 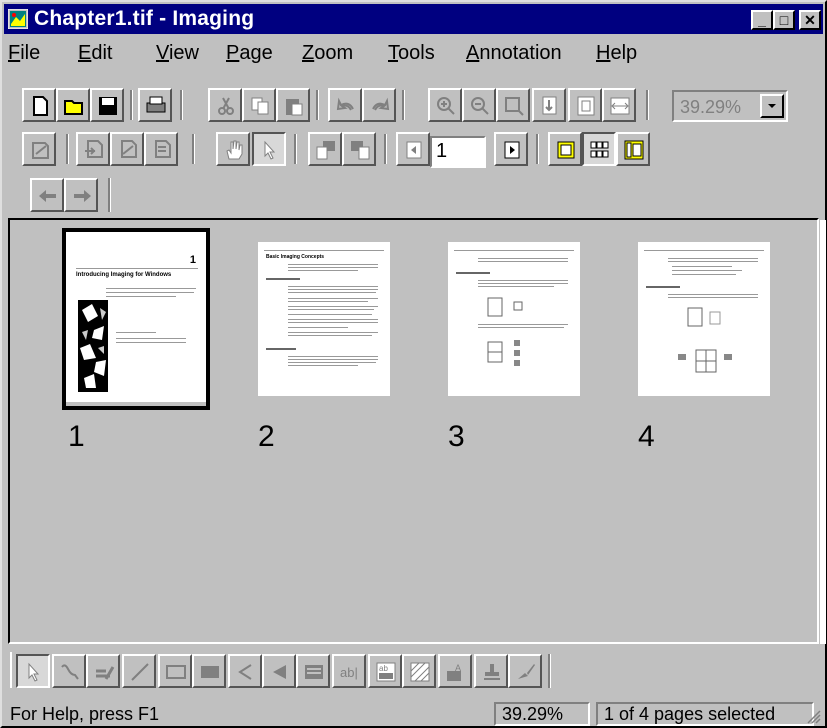 I want to click on undo-button, so click(x=345, y=105).